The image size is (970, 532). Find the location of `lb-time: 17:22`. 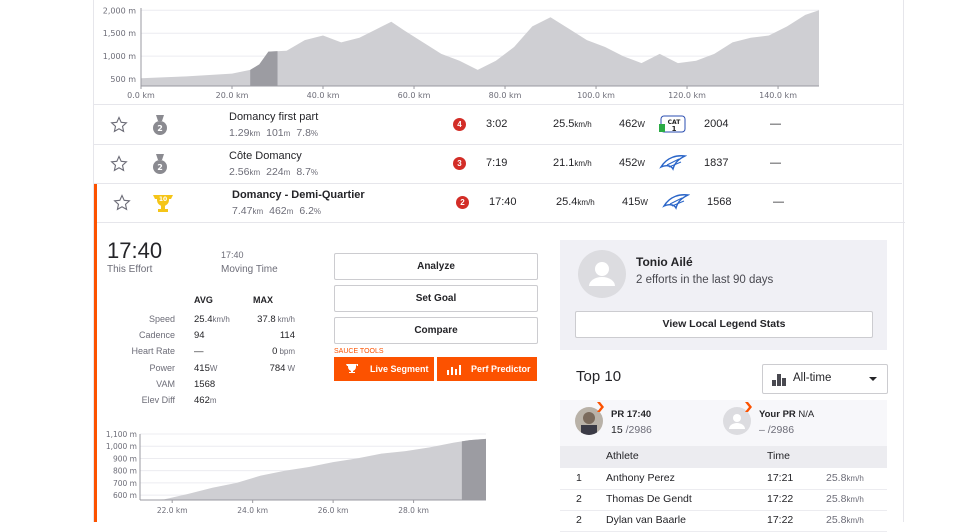

lb-time: 17:22 is located at coordinates (780, 499).